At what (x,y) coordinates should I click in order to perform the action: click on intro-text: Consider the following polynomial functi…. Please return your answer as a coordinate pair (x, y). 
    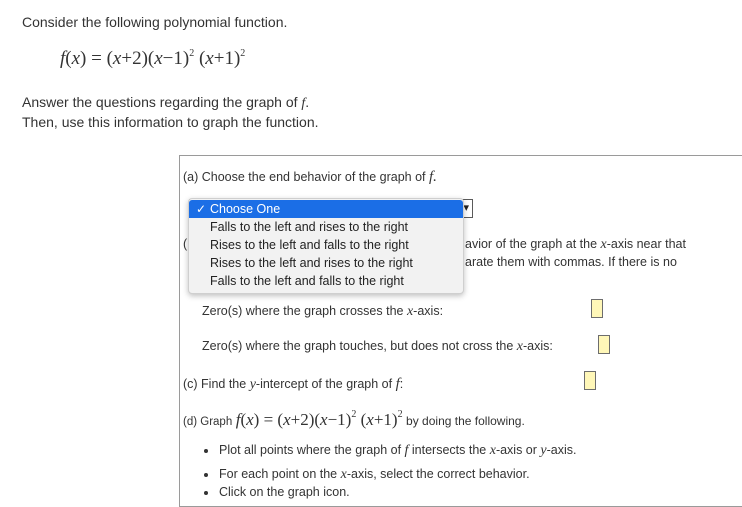
    Looking at the image, I should click on (155, 22).